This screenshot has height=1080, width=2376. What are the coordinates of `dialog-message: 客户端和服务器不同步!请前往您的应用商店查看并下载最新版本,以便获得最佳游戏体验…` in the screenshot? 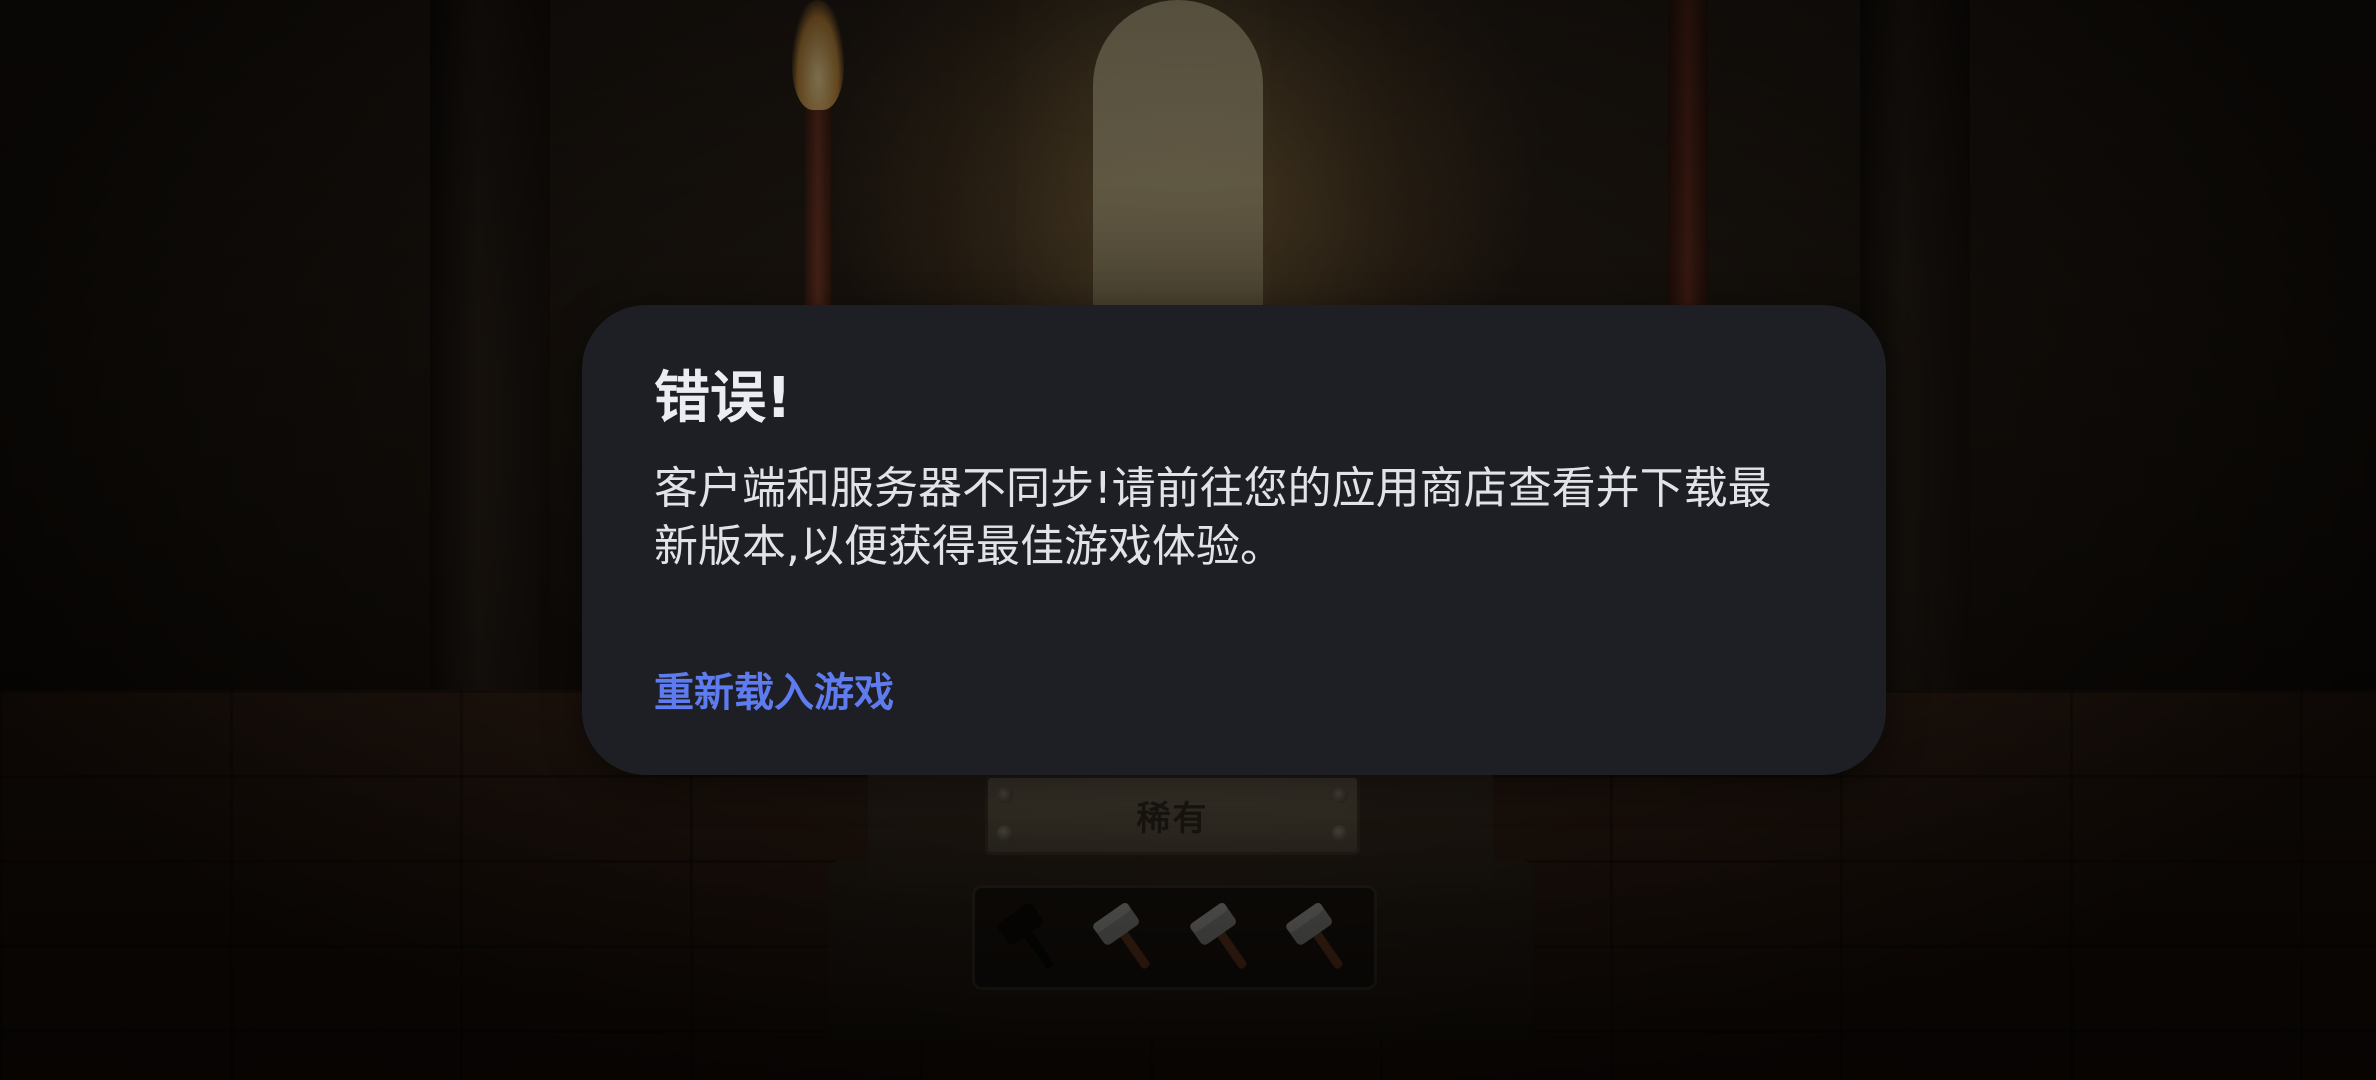 It's located at (1213, 518).